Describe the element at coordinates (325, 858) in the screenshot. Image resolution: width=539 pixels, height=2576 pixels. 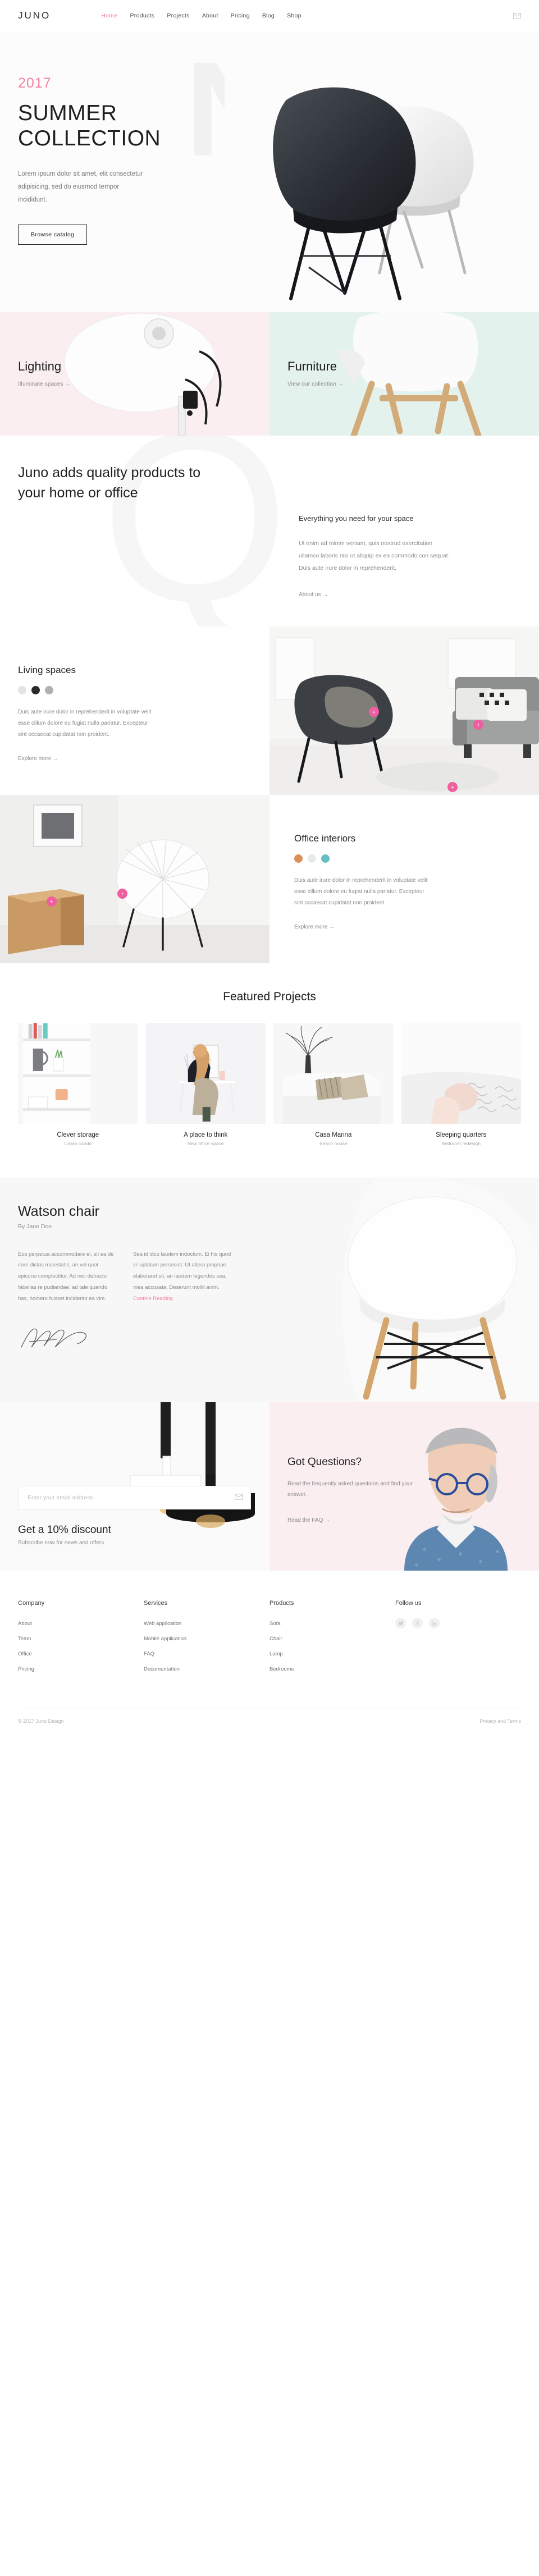
I see `swatch-teal` at that location.